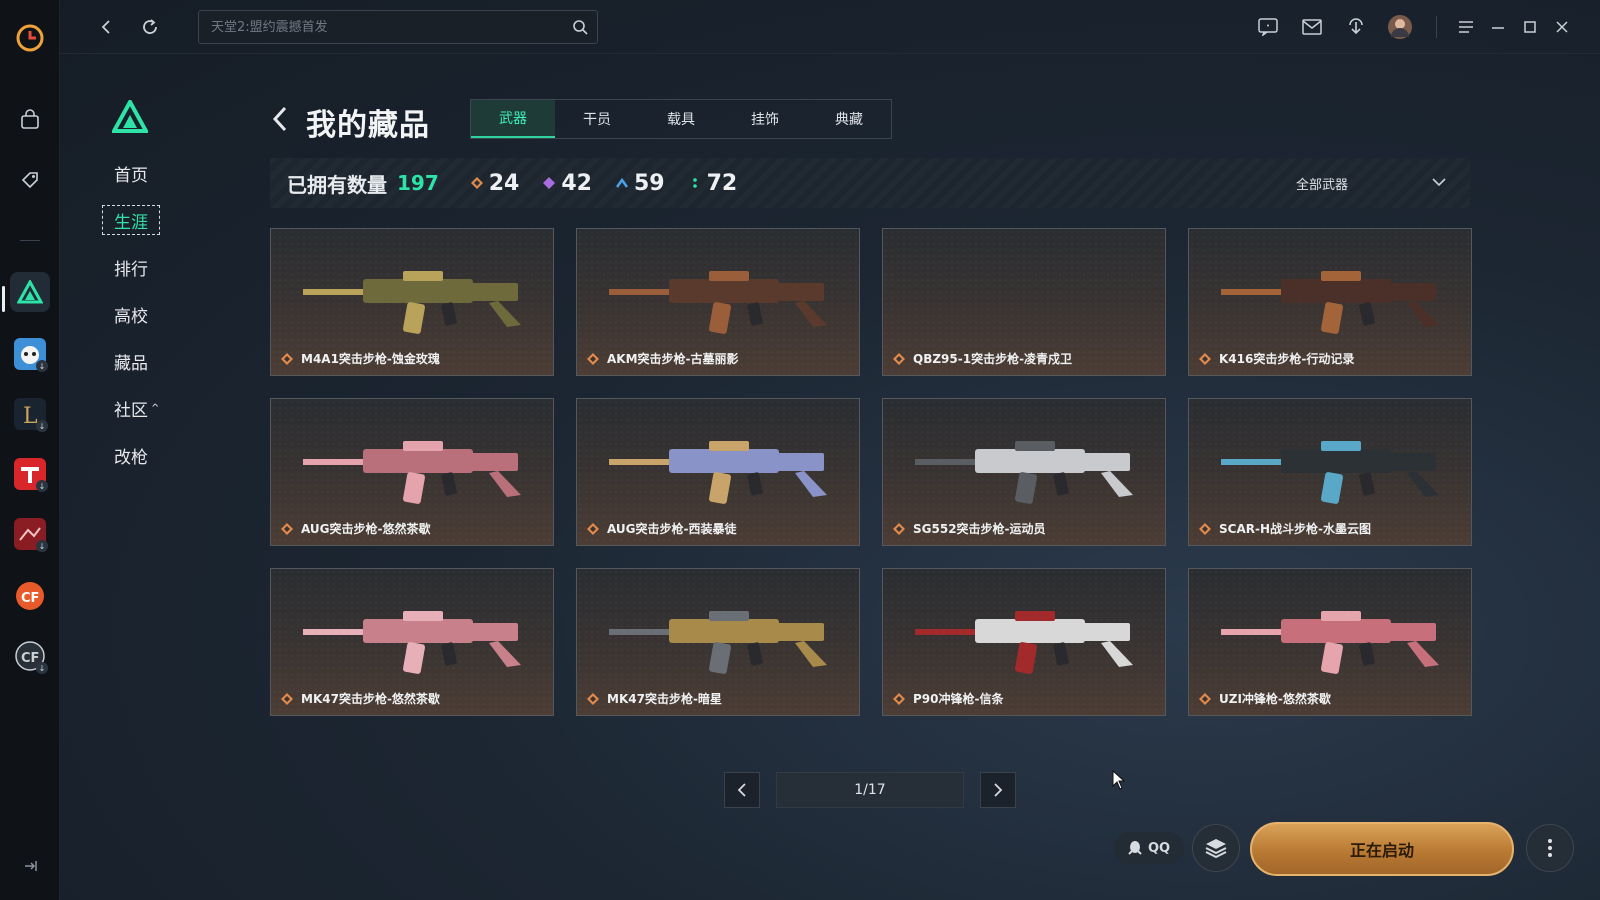  Describe the element at coordinates (1562, 27) in the screenshot. I see `close-icon` at that location.